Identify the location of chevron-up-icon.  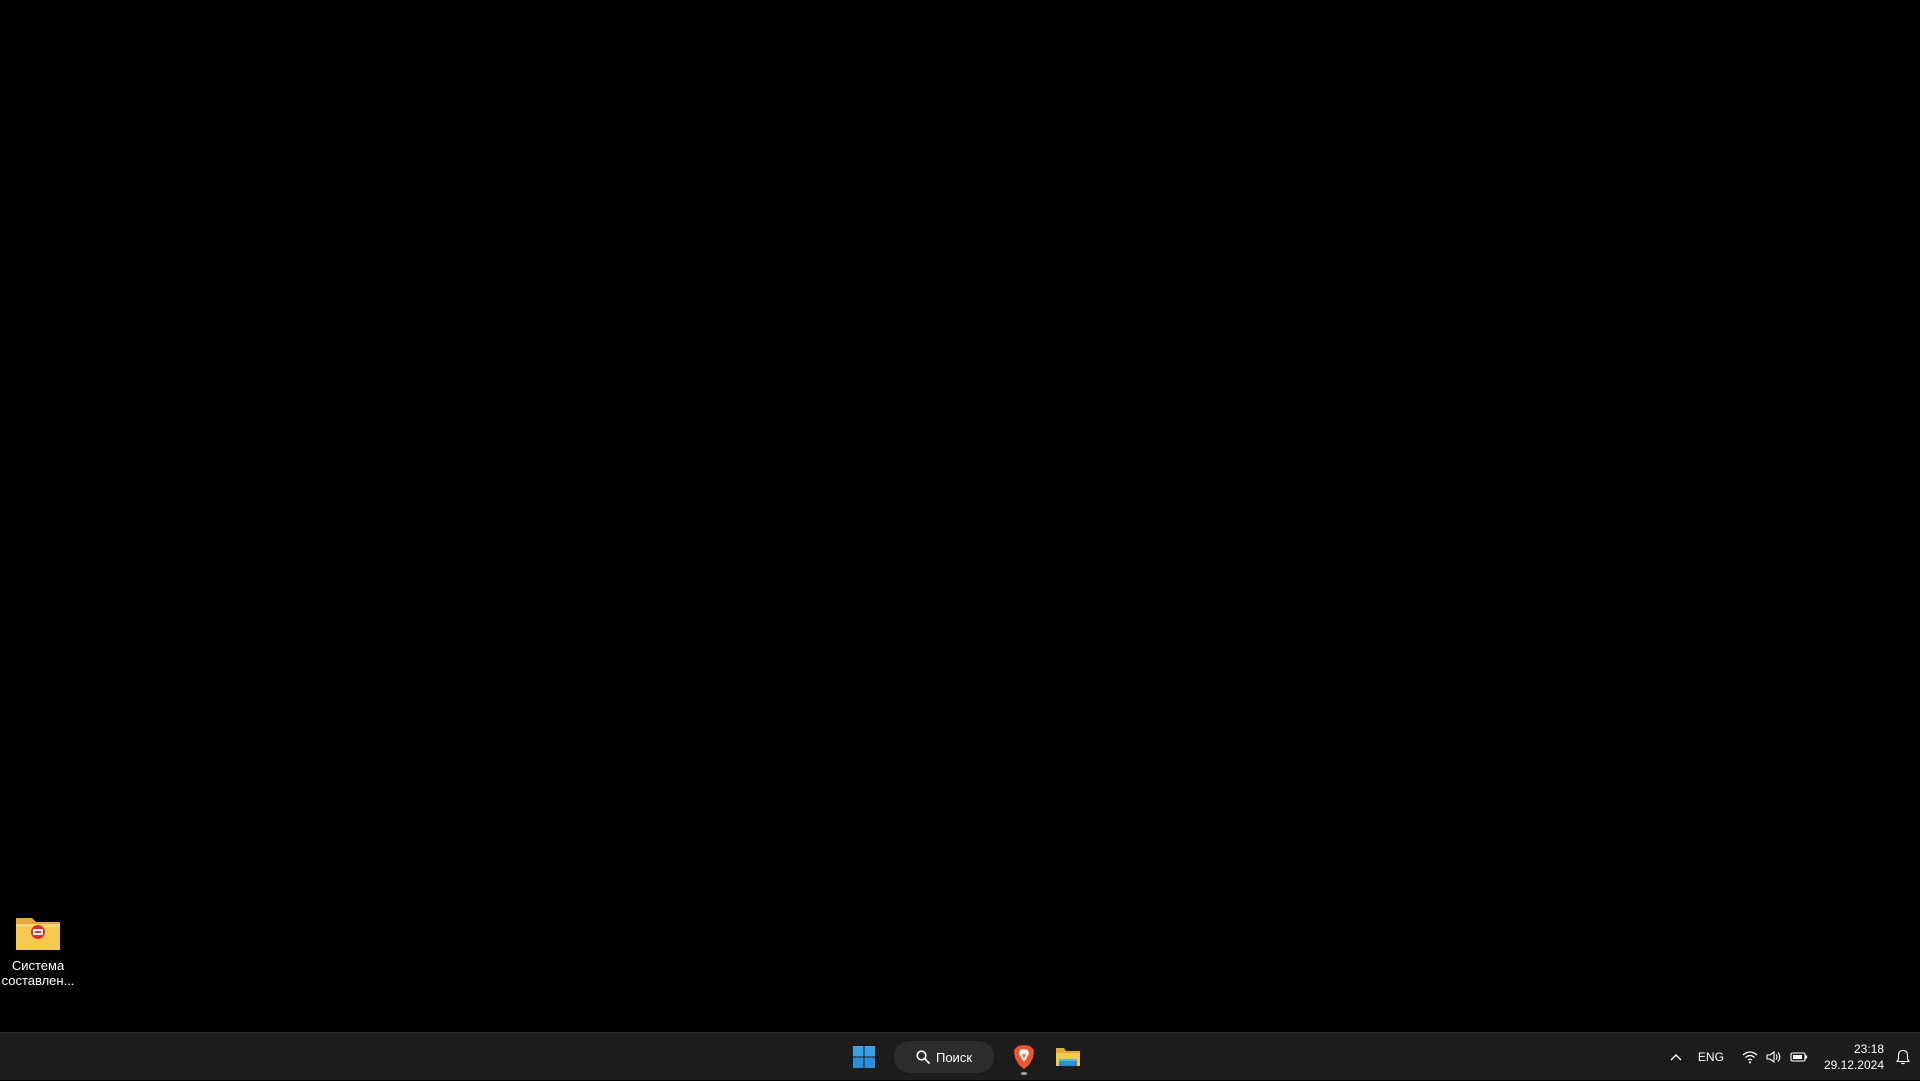
(1676, 1057).